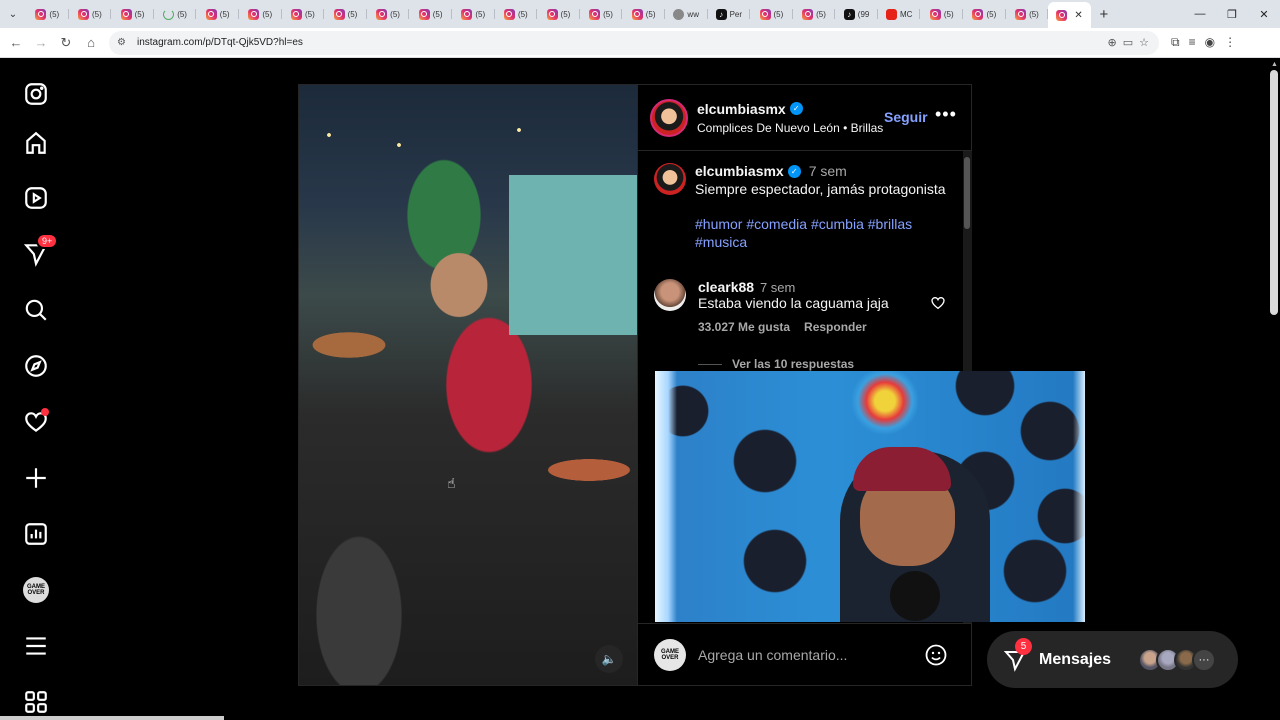  Describe the element at coordinates (1230, 42) in the screenshot. I see `browser-menu-icon: ⋮` at that location.